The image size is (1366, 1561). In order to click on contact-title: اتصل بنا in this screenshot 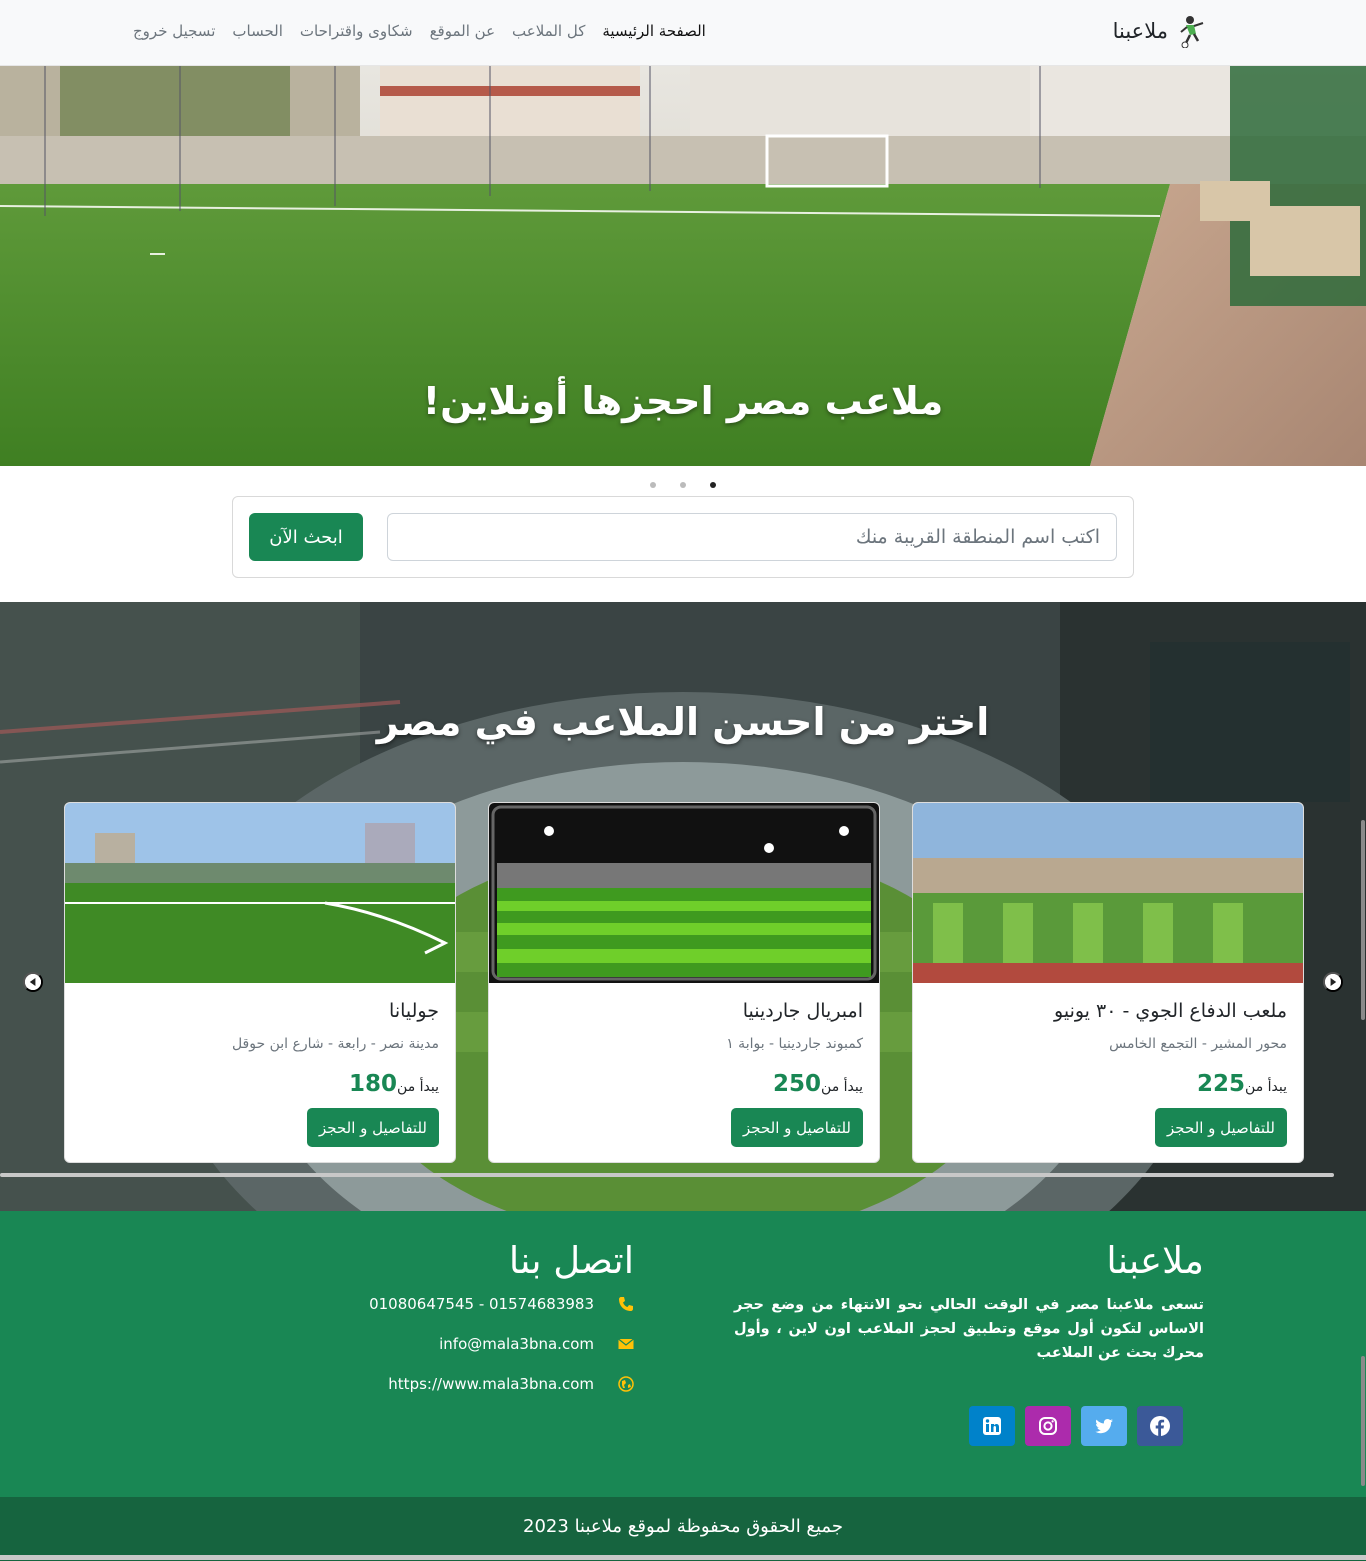, I will do `click(571, 1260)`.